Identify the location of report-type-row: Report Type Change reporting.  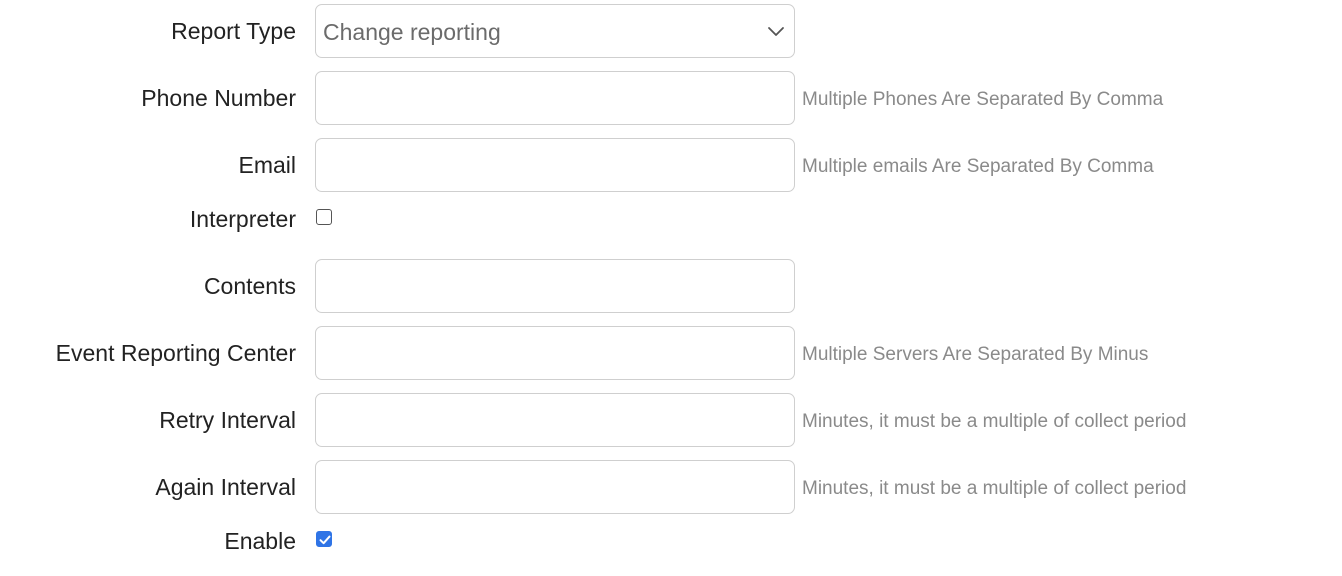
(671, 31).